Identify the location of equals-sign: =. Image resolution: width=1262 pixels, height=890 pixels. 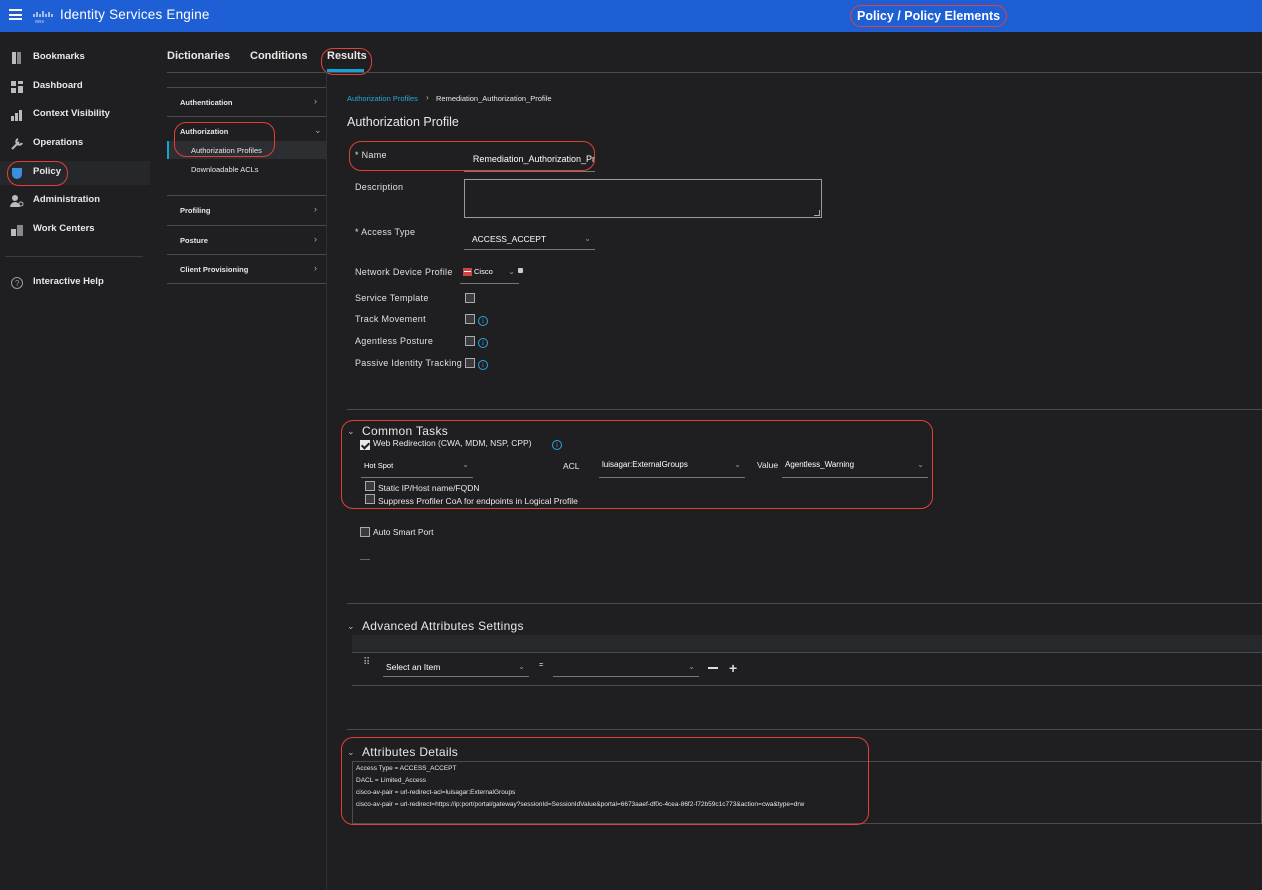
(541, 664).